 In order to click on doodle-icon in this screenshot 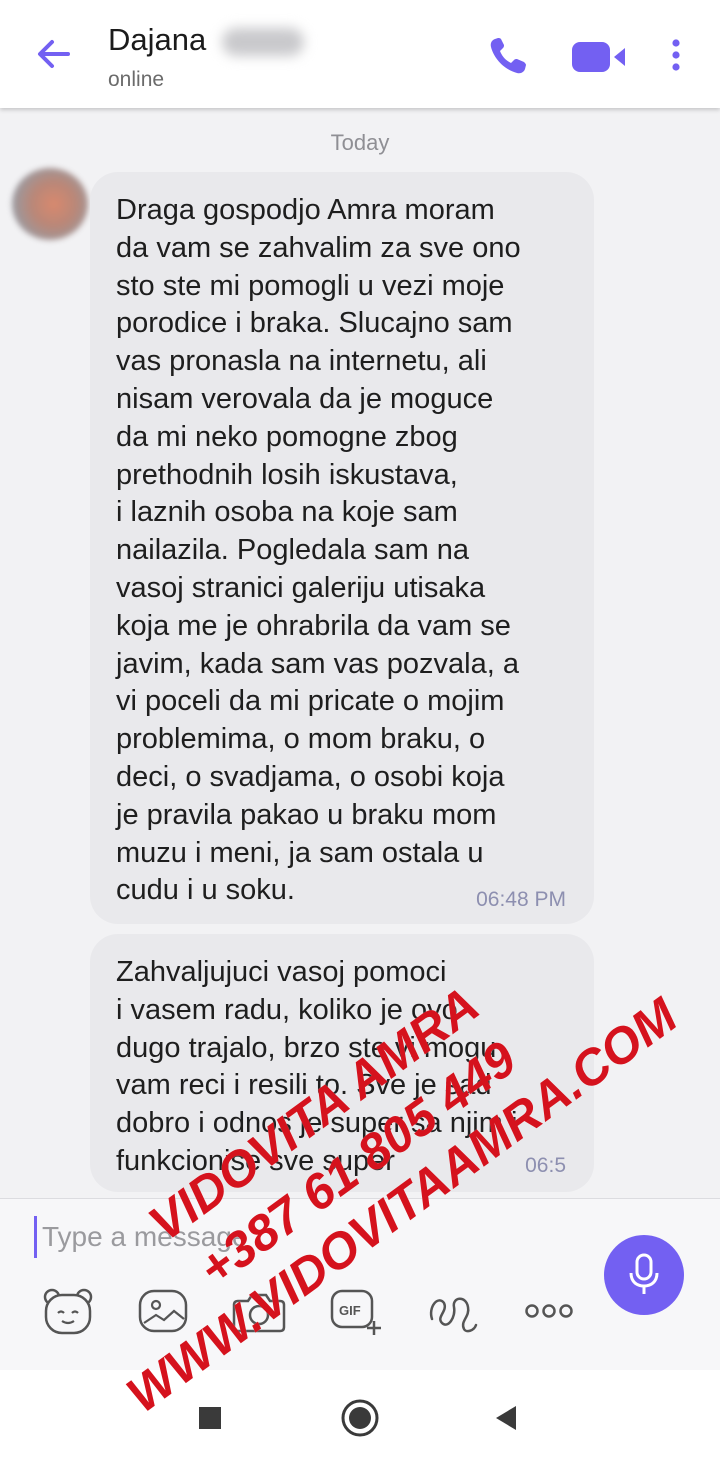, I will do `click(454, 1312)`.